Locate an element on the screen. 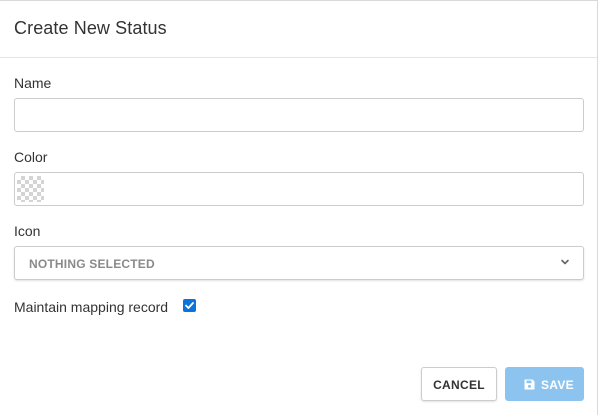 This screenshot has width=598, height=415. maintain-mapping-label: Maintain mapping record is located at coordinates (91, 307).